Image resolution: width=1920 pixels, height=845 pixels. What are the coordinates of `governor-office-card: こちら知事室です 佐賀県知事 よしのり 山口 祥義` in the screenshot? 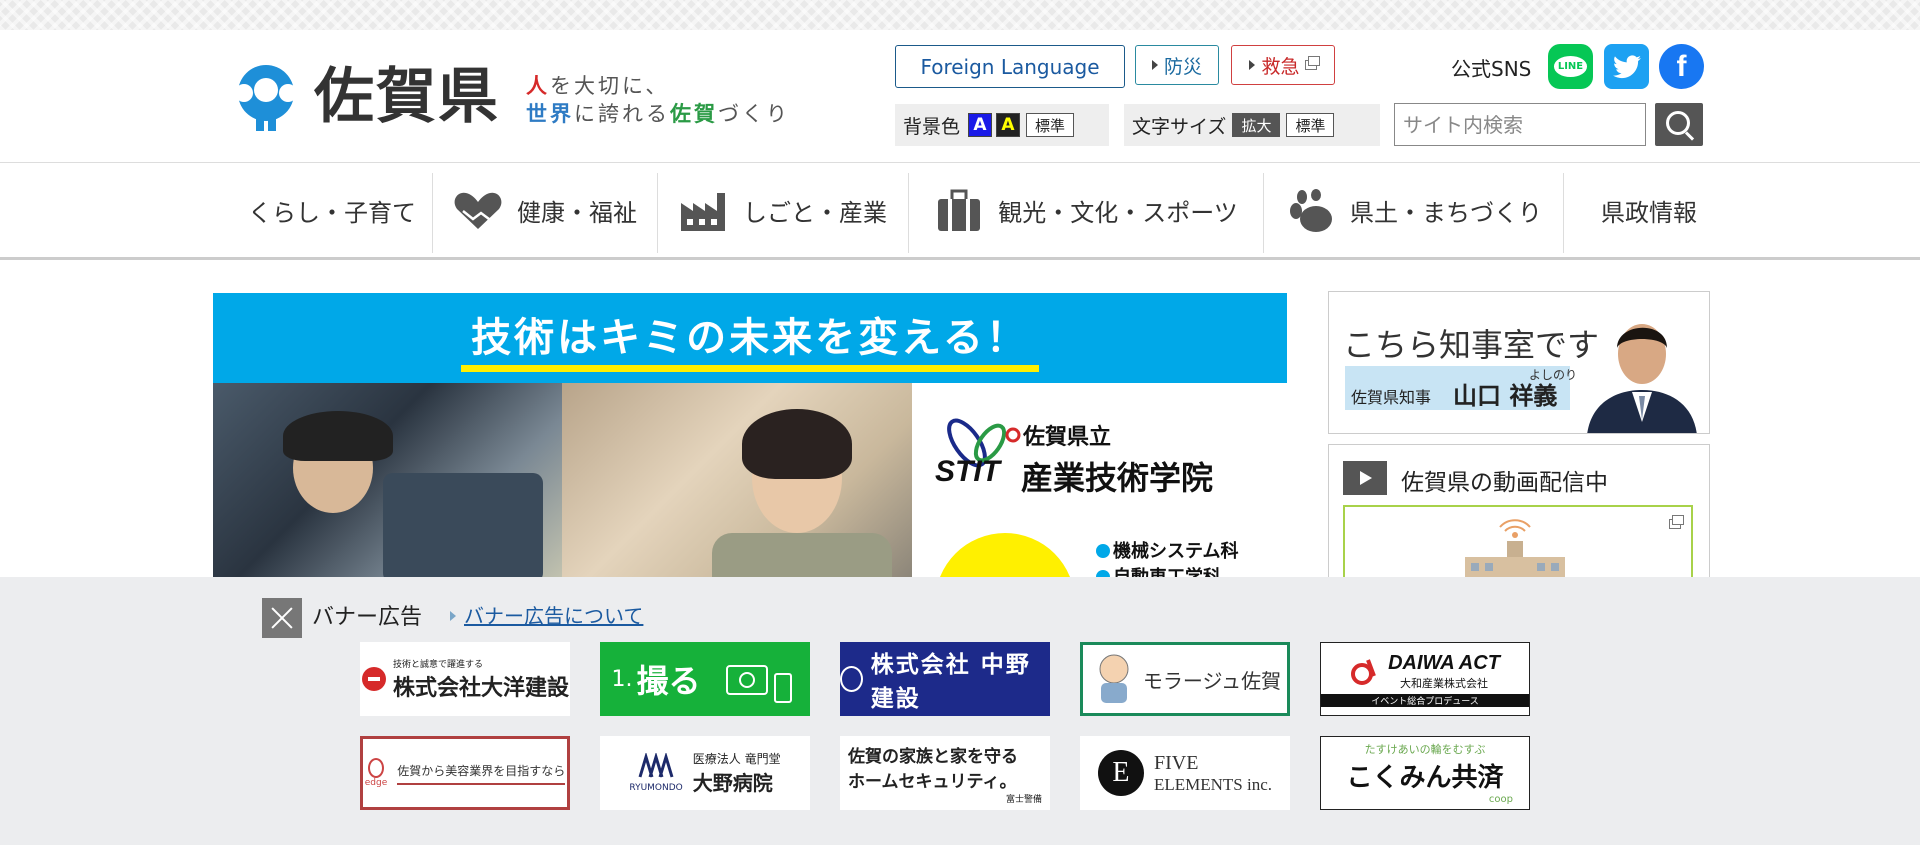 It's located at (1519, 362).